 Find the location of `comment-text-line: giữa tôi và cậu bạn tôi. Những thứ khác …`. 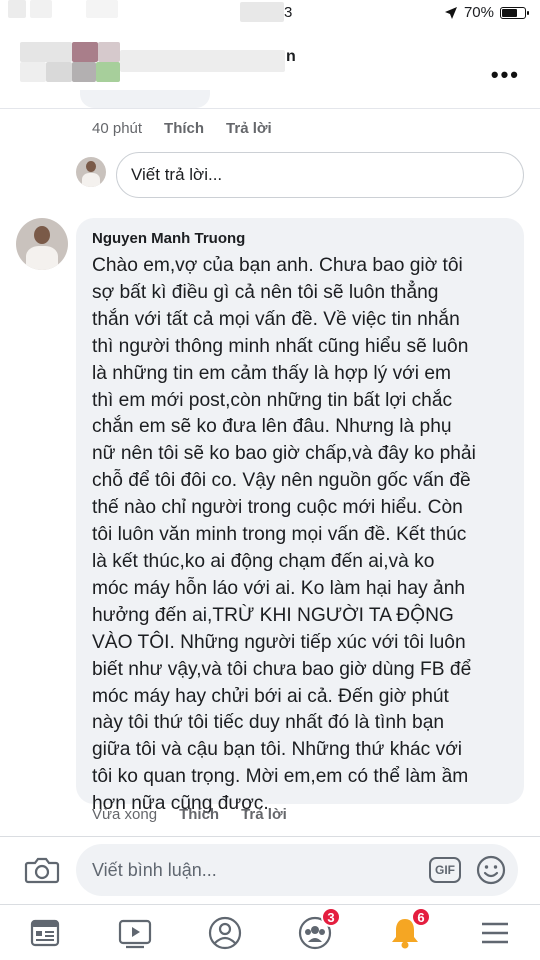

comment-text-line: giữa tôi và cậu bạn tôi. Những thứ khác … is located at coordinates (277, 750).